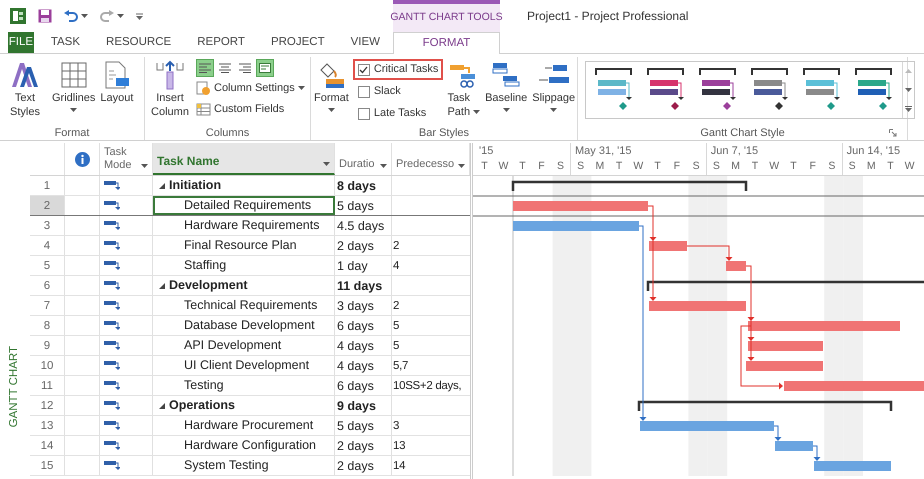 This screenshot has width=924, height=479. What do you see at coordinates (244, 205) in the screenshot?
I see `task-name-cell: Detailed Requirements` at bounding box center [244, 205].